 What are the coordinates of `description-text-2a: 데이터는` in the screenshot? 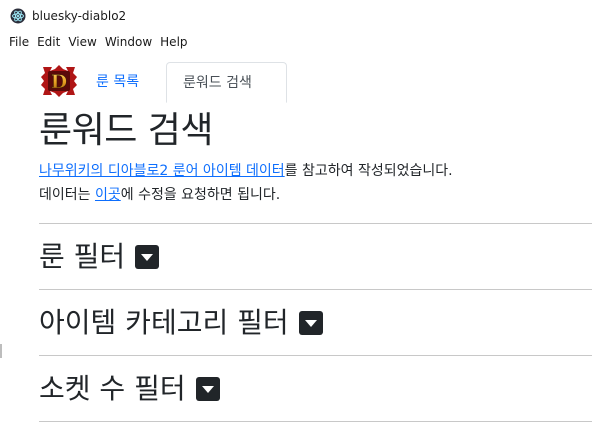 It's located at (67, 195).